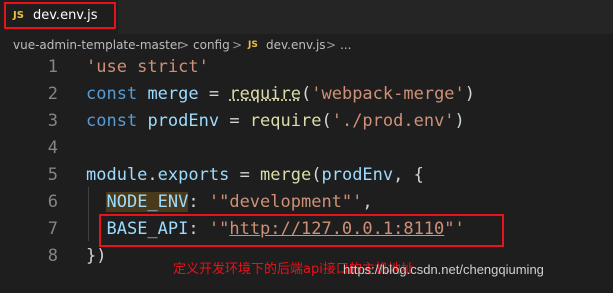  What do you see at coordinates (52, 121) in the screenshot?
I see `line-number: 3` at bounding box center [52, 121].